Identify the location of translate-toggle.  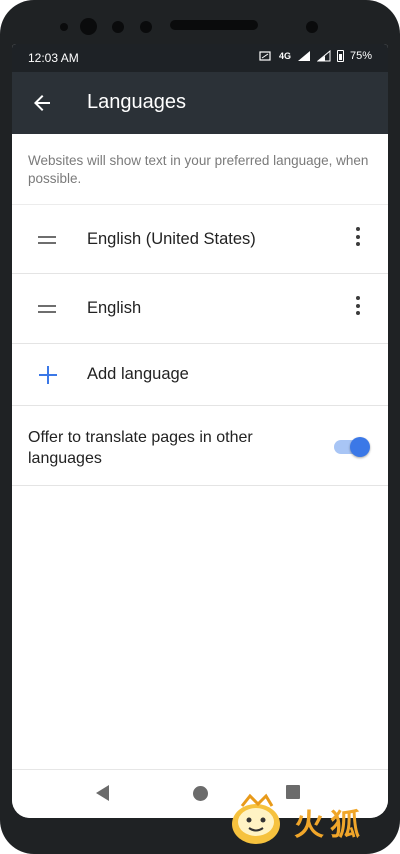
(352, 446).